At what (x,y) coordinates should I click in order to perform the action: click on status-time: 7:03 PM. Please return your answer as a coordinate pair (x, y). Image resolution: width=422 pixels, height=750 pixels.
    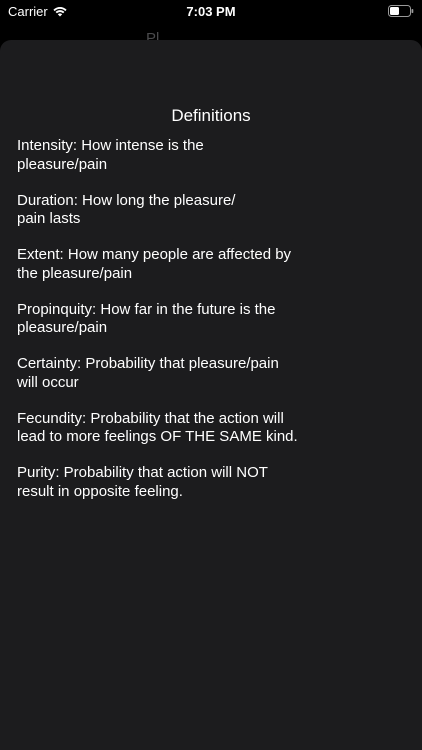
    Looking at the image, I should click on (211, 11).